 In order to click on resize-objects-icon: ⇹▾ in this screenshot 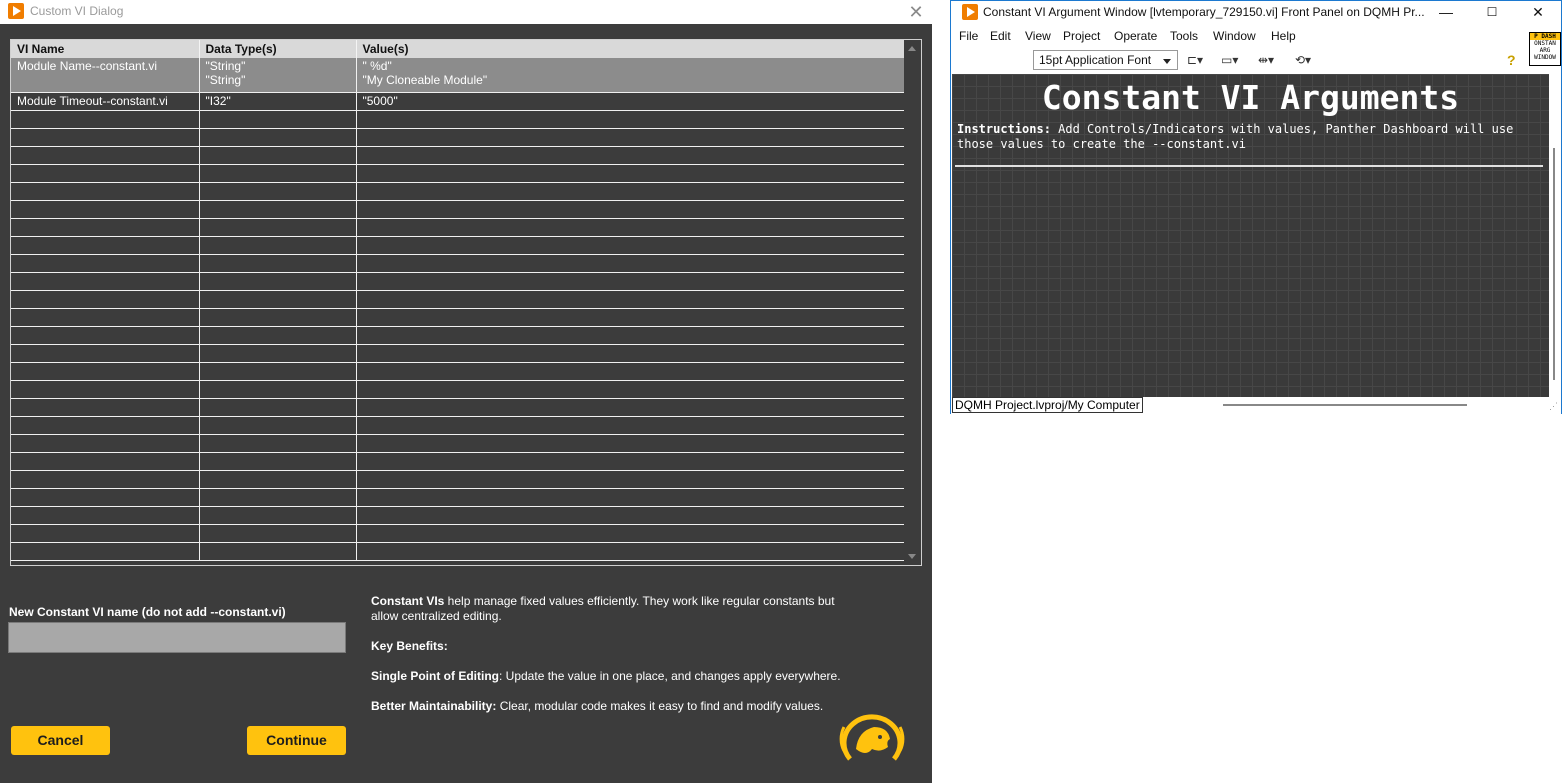, I will do `click(1270, 60)`.